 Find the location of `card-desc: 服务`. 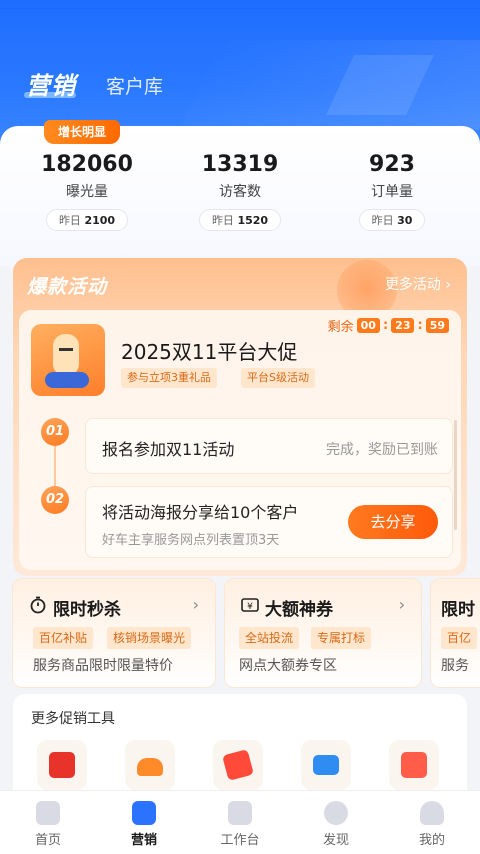

card-desc: 服务 is located at coordinates (455, 666).